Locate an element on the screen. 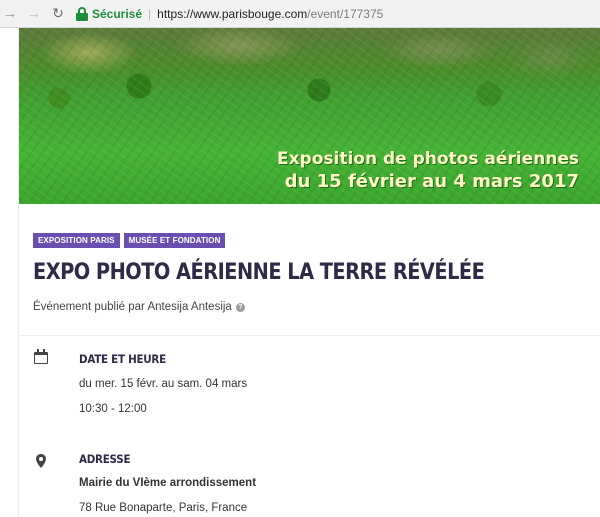  venue-street: 78 Rue Bonaparte, Paris, France is located at coordinates (163, 508).